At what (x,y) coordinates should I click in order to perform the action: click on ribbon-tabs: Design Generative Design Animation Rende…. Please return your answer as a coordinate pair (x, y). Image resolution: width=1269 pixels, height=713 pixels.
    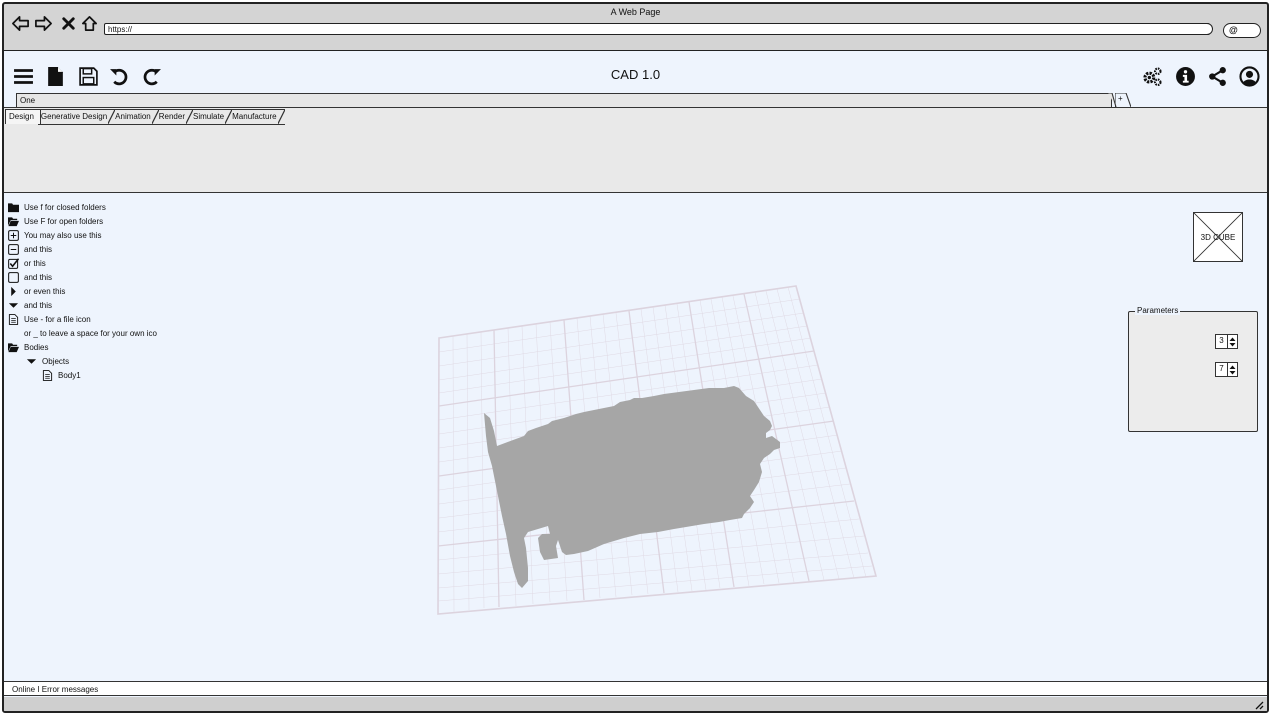
    Looking at the image, I should click on (145, 117).